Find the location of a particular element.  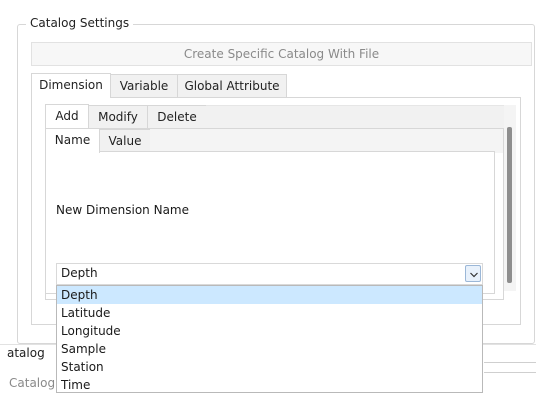

combo-dropdown-button is located at coordinates (473, 273).